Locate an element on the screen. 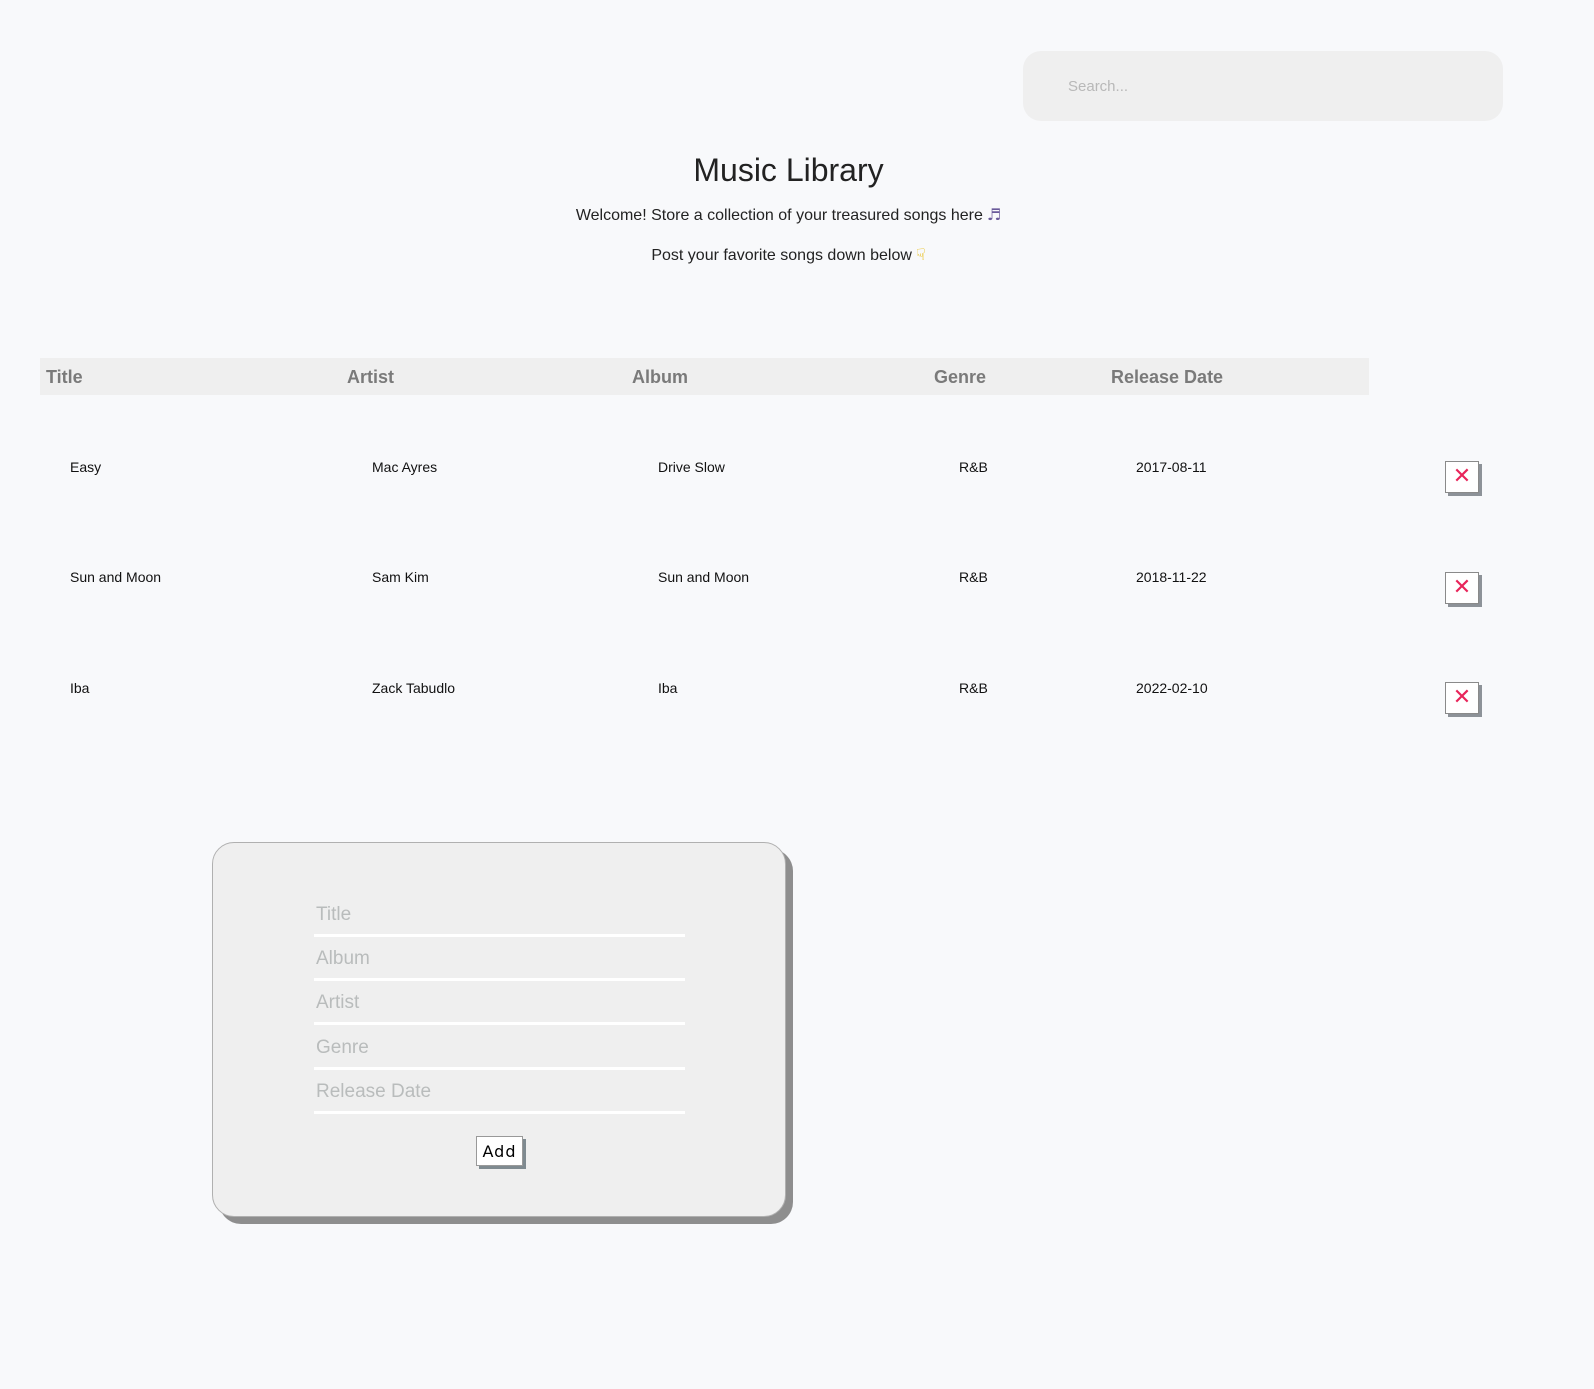  music-note-icon: ♬ is located at coordinates (994, 214).